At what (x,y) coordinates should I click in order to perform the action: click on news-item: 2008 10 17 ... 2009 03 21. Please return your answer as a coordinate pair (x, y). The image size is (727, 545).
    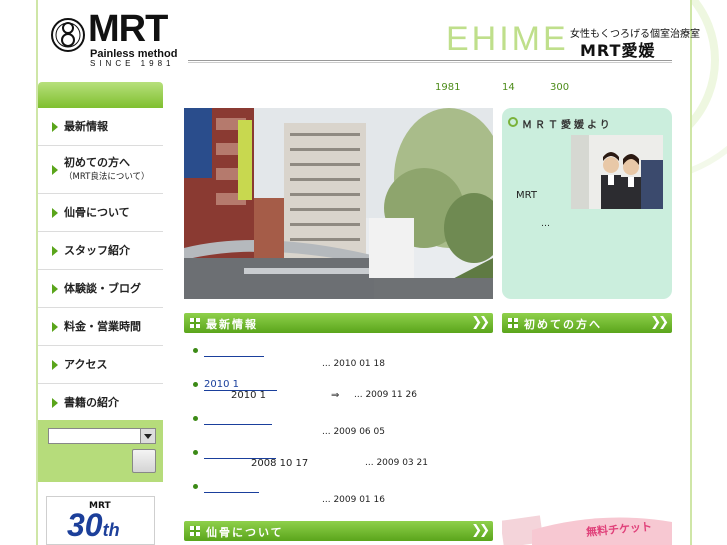
    Looking at the image, I should click on (343, 464).